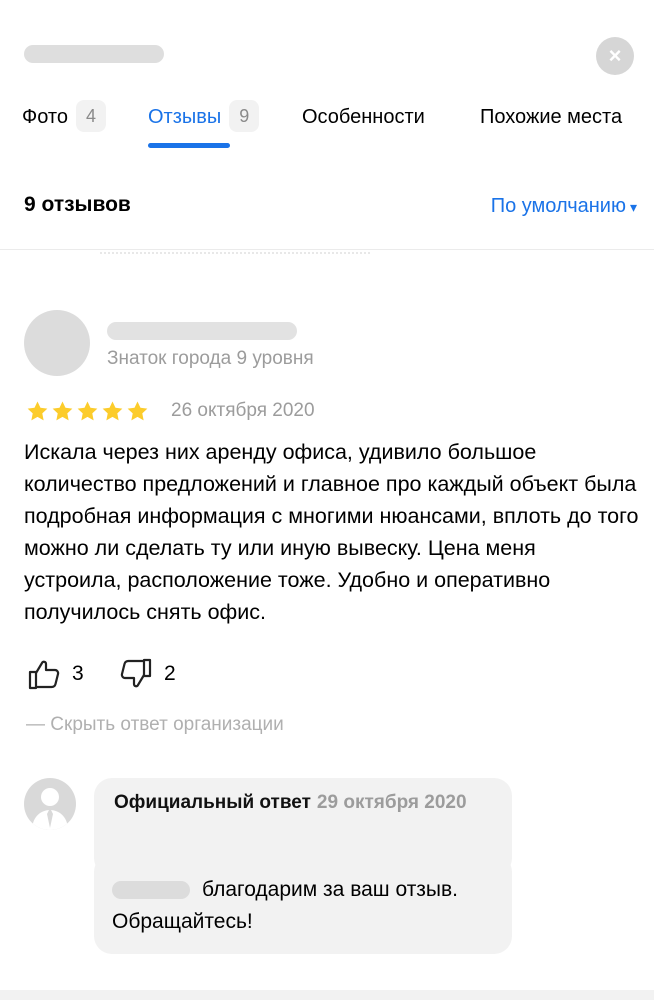 The height and width of the screenshot is (1000, 654). I want to click on thumbs-down-icon, so click(136, 673).